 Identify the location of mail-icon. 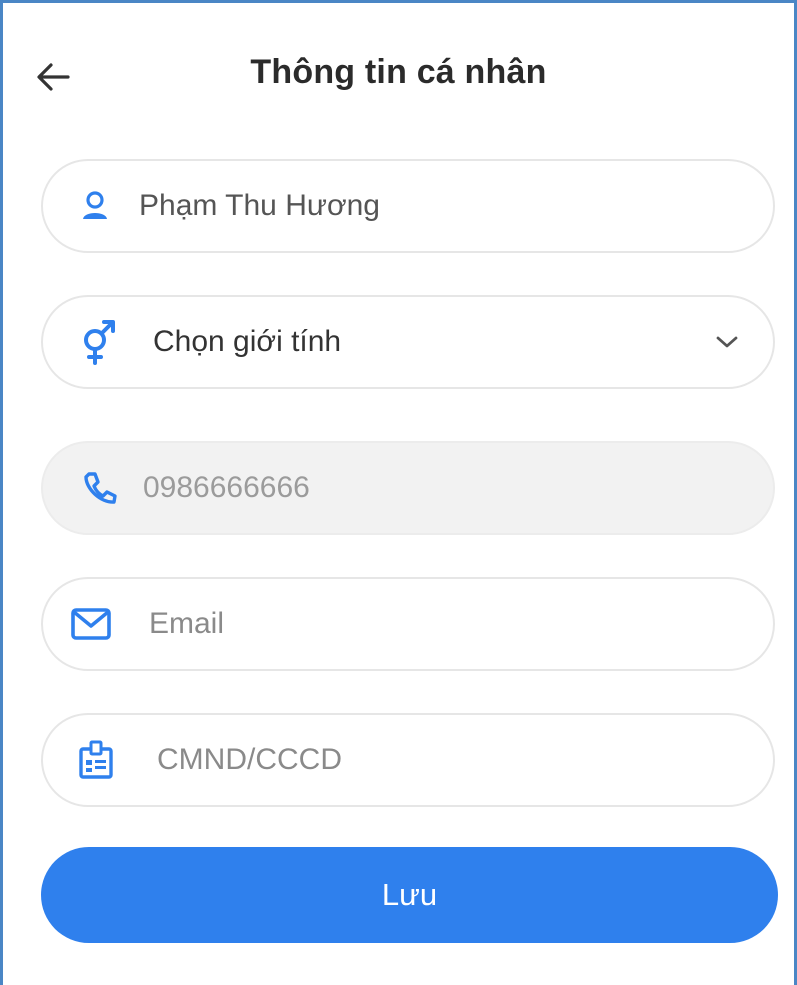
(91, 624).